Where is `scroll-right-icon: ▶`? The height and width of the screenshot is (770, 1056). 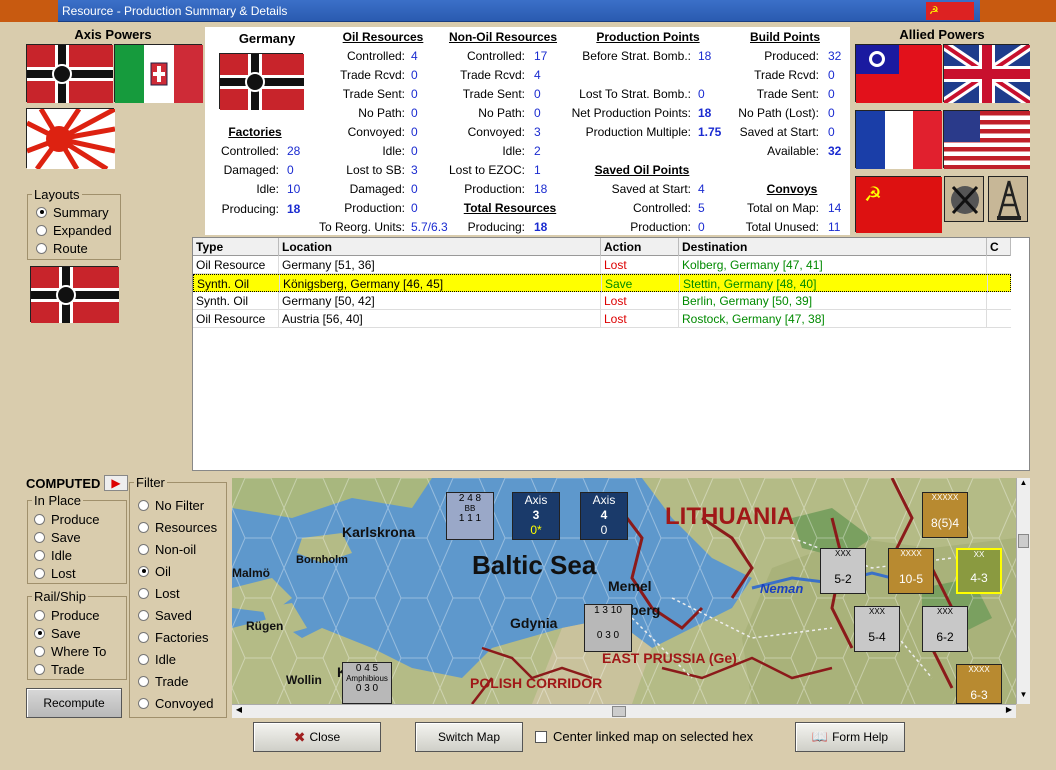 scroll-right-icon: ▶ is located at coordinates (1009, 711).